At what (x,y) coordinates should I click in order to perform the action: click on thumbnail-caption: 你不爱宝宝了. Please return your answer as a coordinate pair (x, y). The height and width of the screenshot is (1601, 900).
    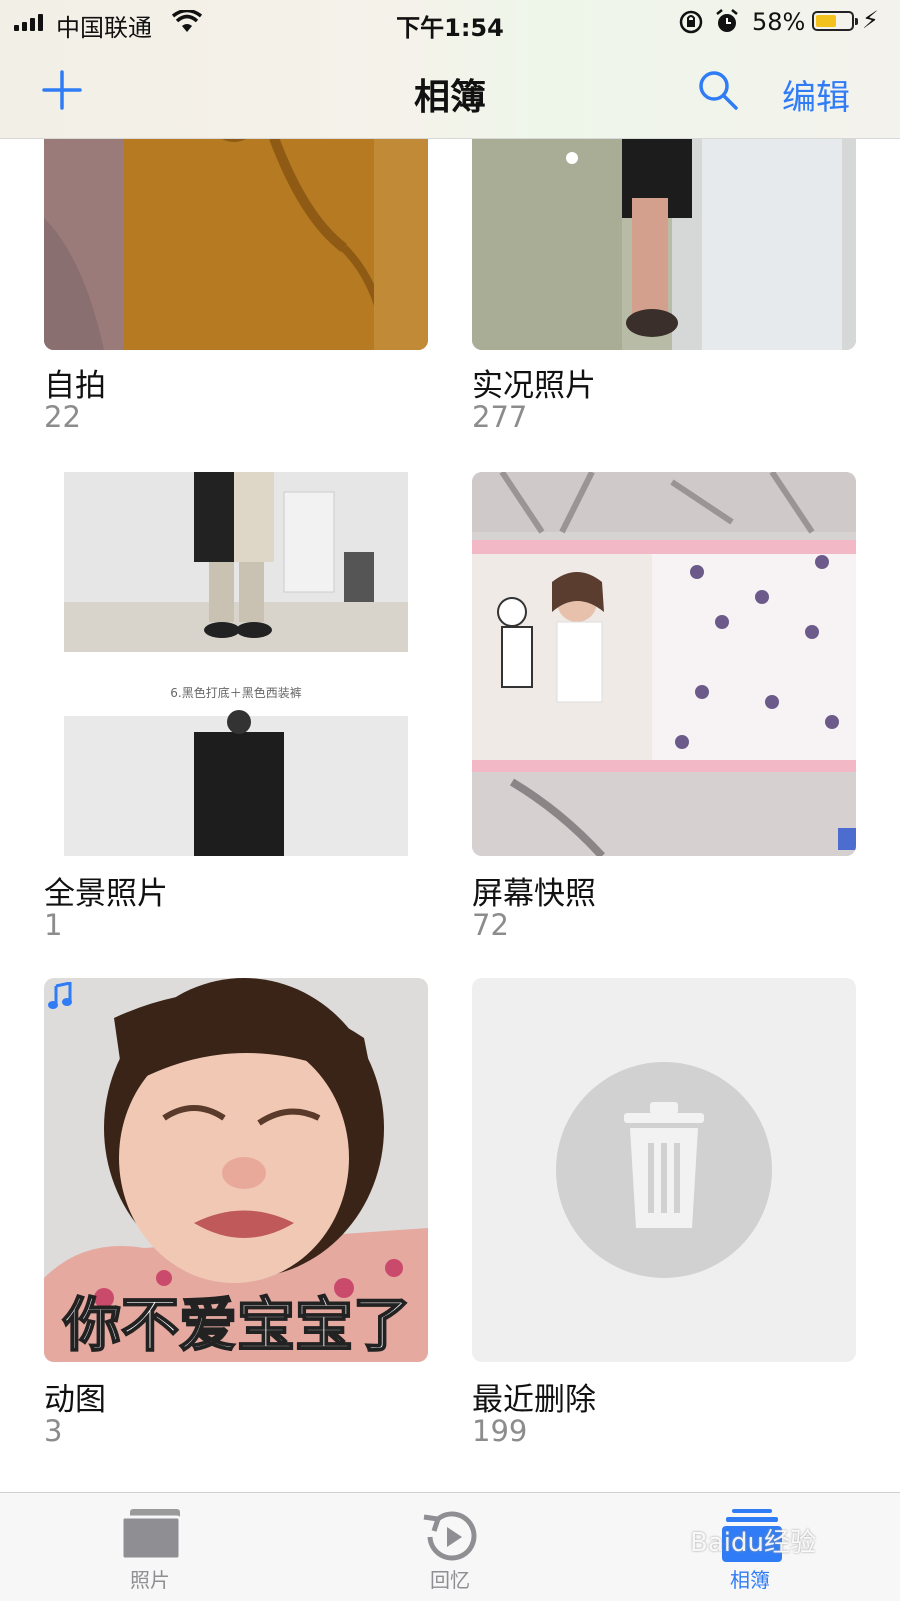
    Looking at the image, I should click on (237, 1325).